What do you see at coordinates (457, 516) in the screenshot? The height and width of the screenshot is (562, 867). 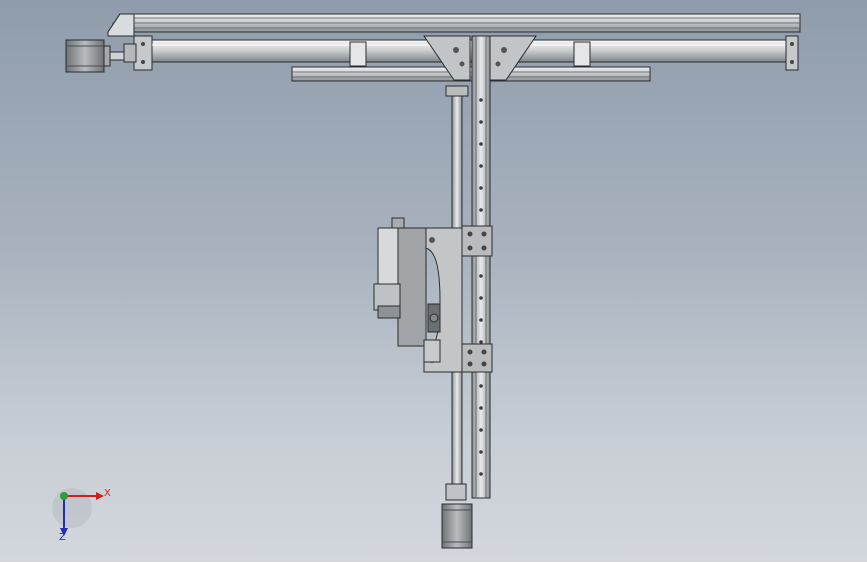 I see `z-axis-motor-icon` at bounding box center [457, 516].